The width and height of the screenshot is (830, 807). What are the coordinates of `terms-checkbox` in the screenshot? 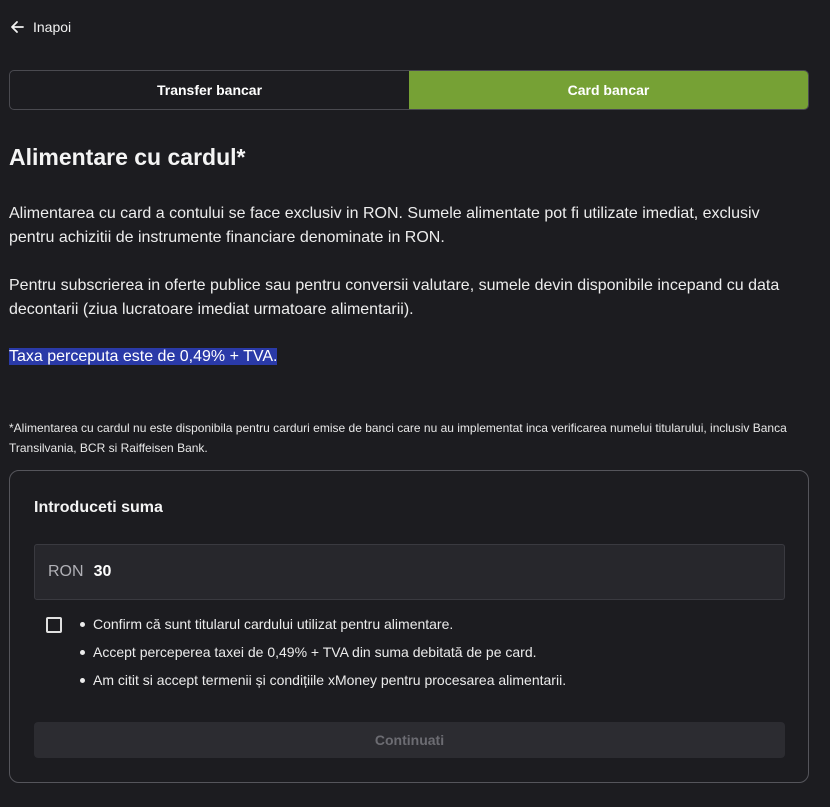 It's located at (54, 625).